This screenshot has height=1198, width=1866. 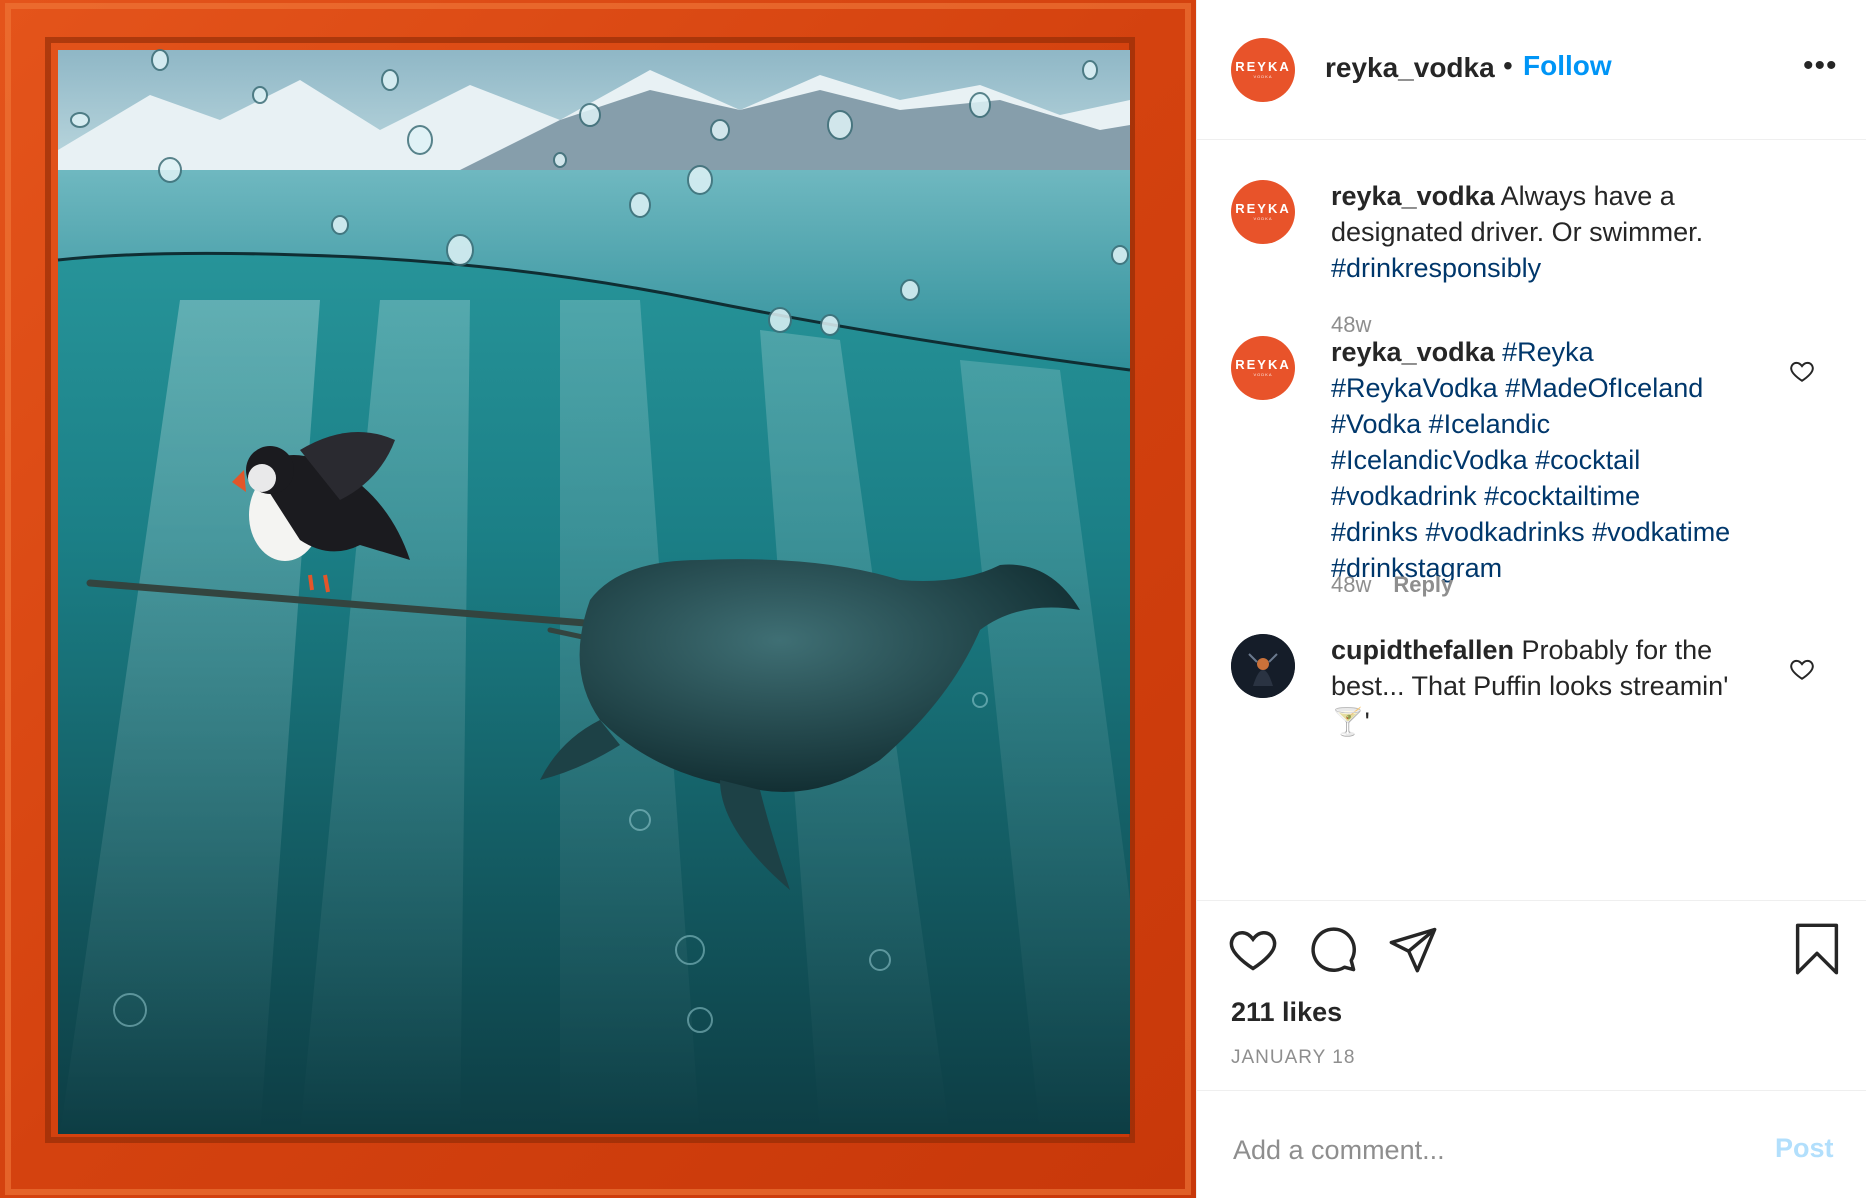 What do you see at coordinates (1804, 1148) in the screenshot?
I see `post-comment-button: Post` at bounding box center [1804, 1148].